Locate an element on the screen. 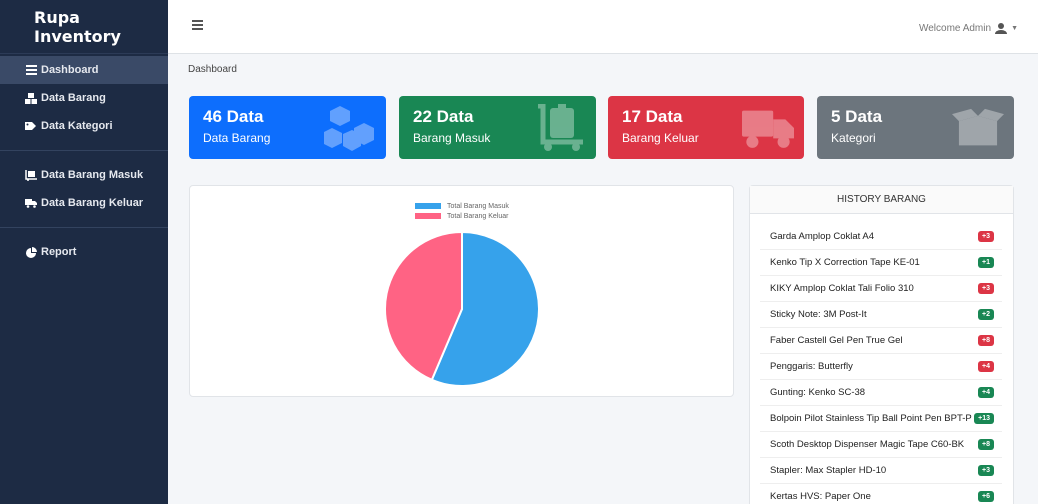 This screenshot has width=1038, height=504. list-item: Stapler: Max Stapler HD-10 +3 is located at coordinates (881, 471).